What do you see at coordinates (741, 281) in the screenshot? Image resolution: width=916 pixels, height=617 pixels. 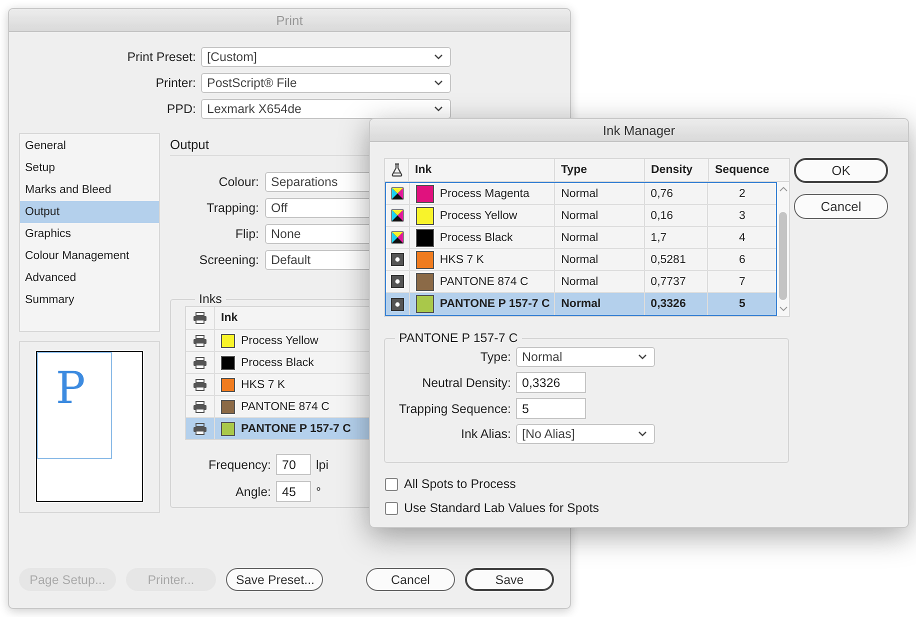 I see `table-cell: 7` at bounding box center [741, 281].